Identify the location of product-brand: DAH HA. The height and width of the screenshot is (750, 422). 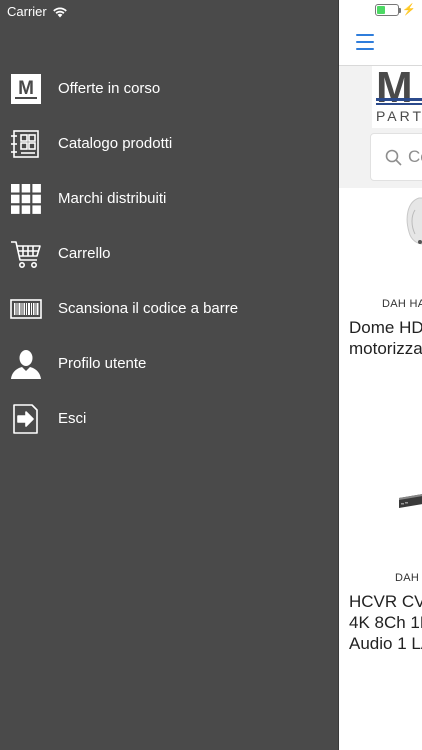
(402, 304).